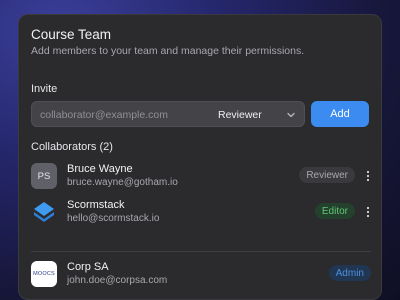  What do you see at coordinates (96, 205) in the screenshot?
I see `member-name: Scormstack` at bounding box center [96, 205].